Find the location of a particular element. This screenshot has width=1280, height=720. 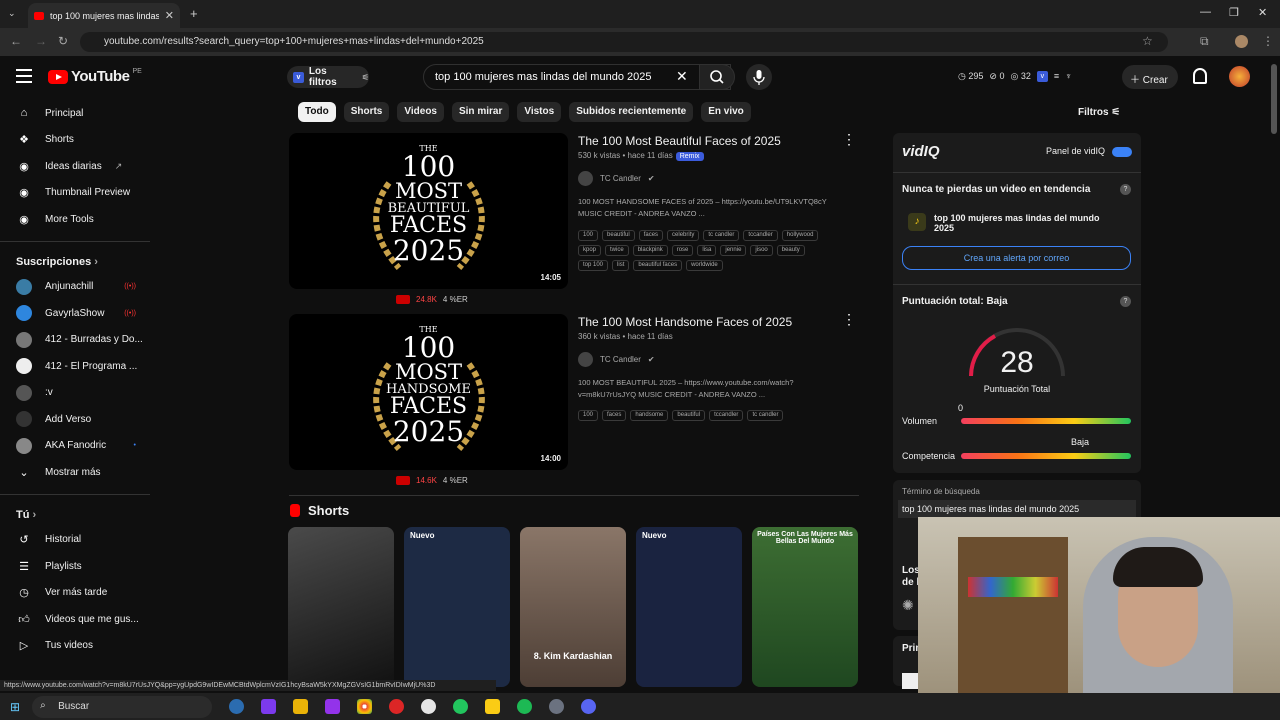

new-tab-button: + is located at coordinates (194, 13).